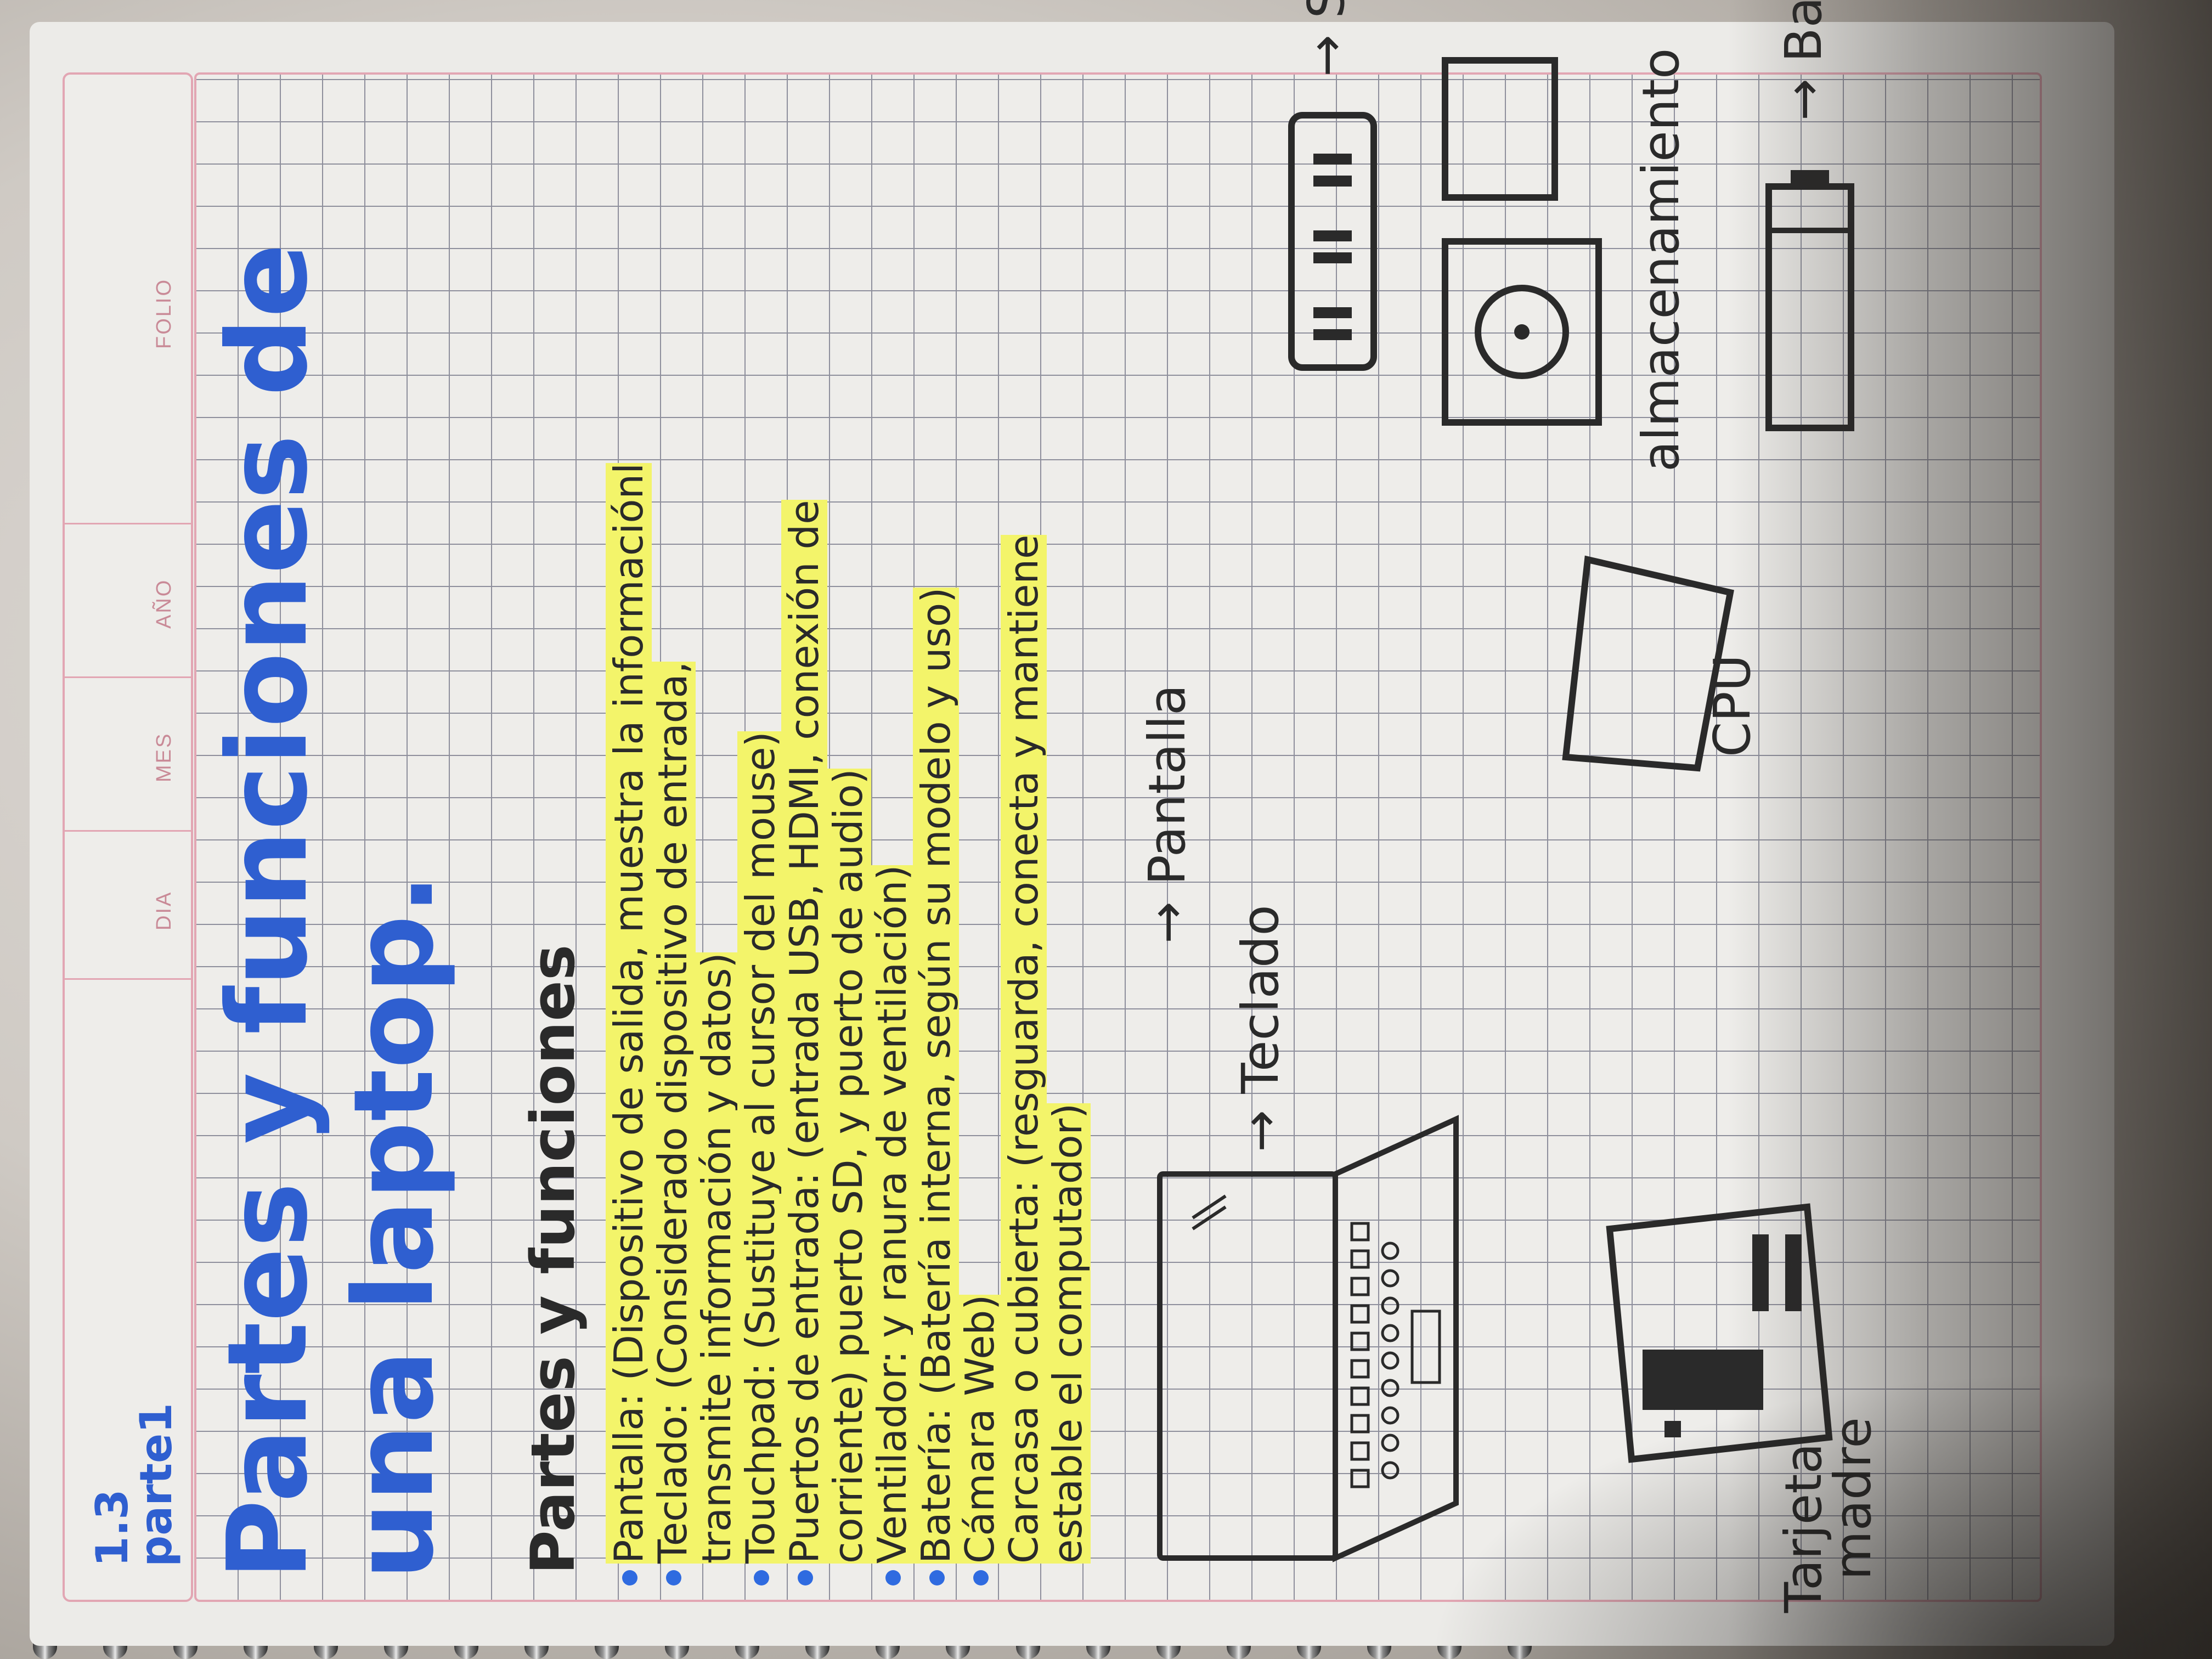 This screenshot has height=1659, width=2212. I want to click on note-camara: Cámara Web), so click(980, 1429).